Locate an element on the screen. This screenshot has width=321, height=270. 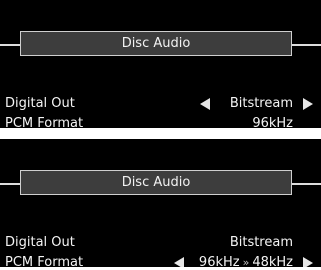
pcm-format-value: 96kHz is located at coordinates (272, 122).